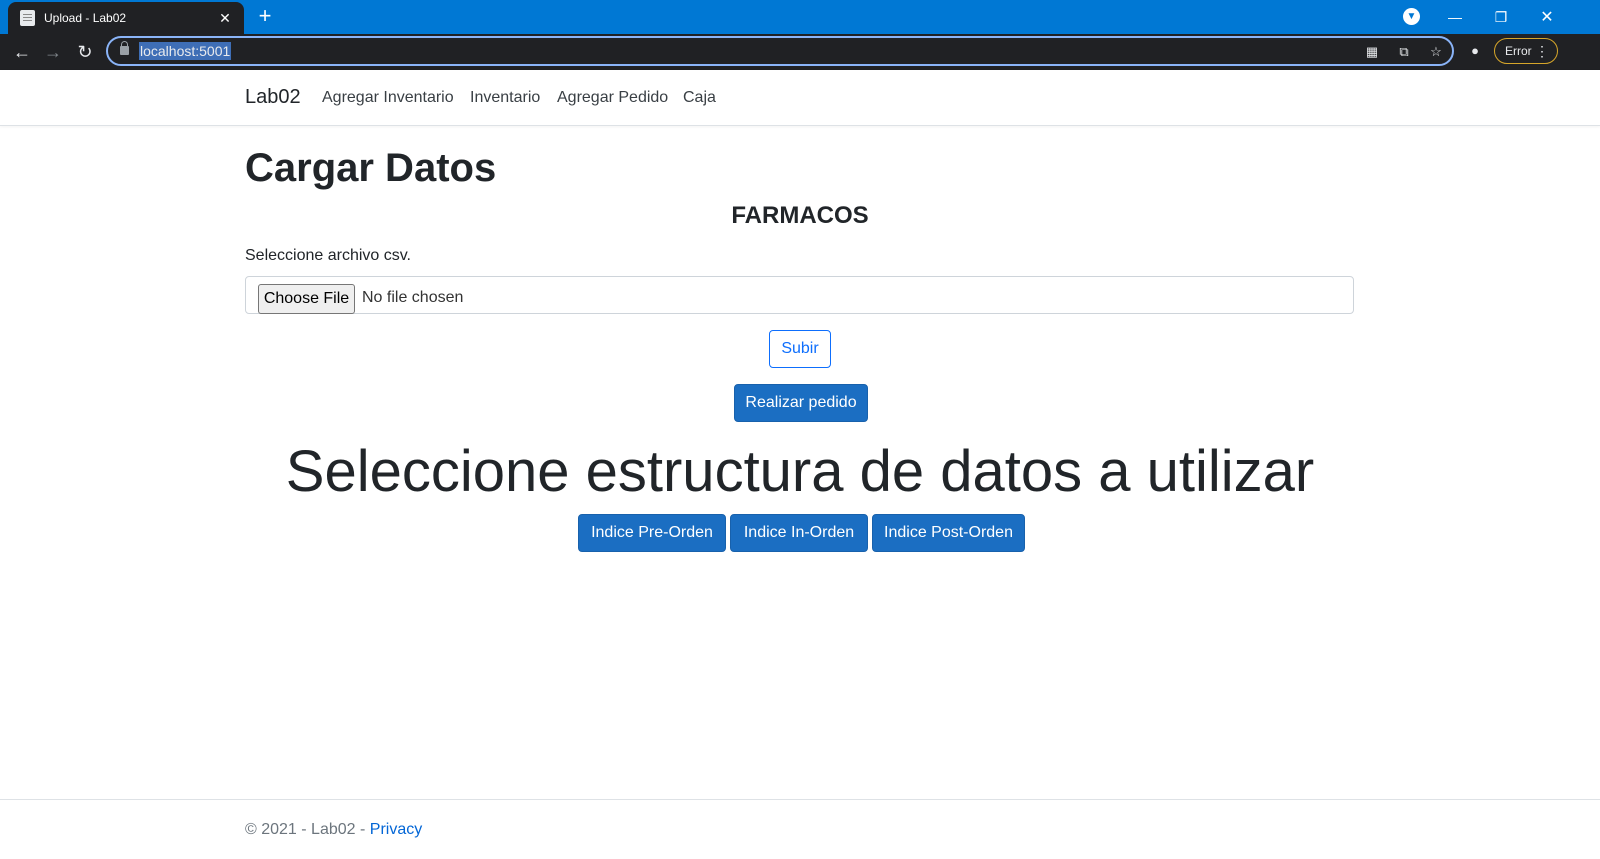  I want to click on translate-icon: ⧉, so click(1404, 52).